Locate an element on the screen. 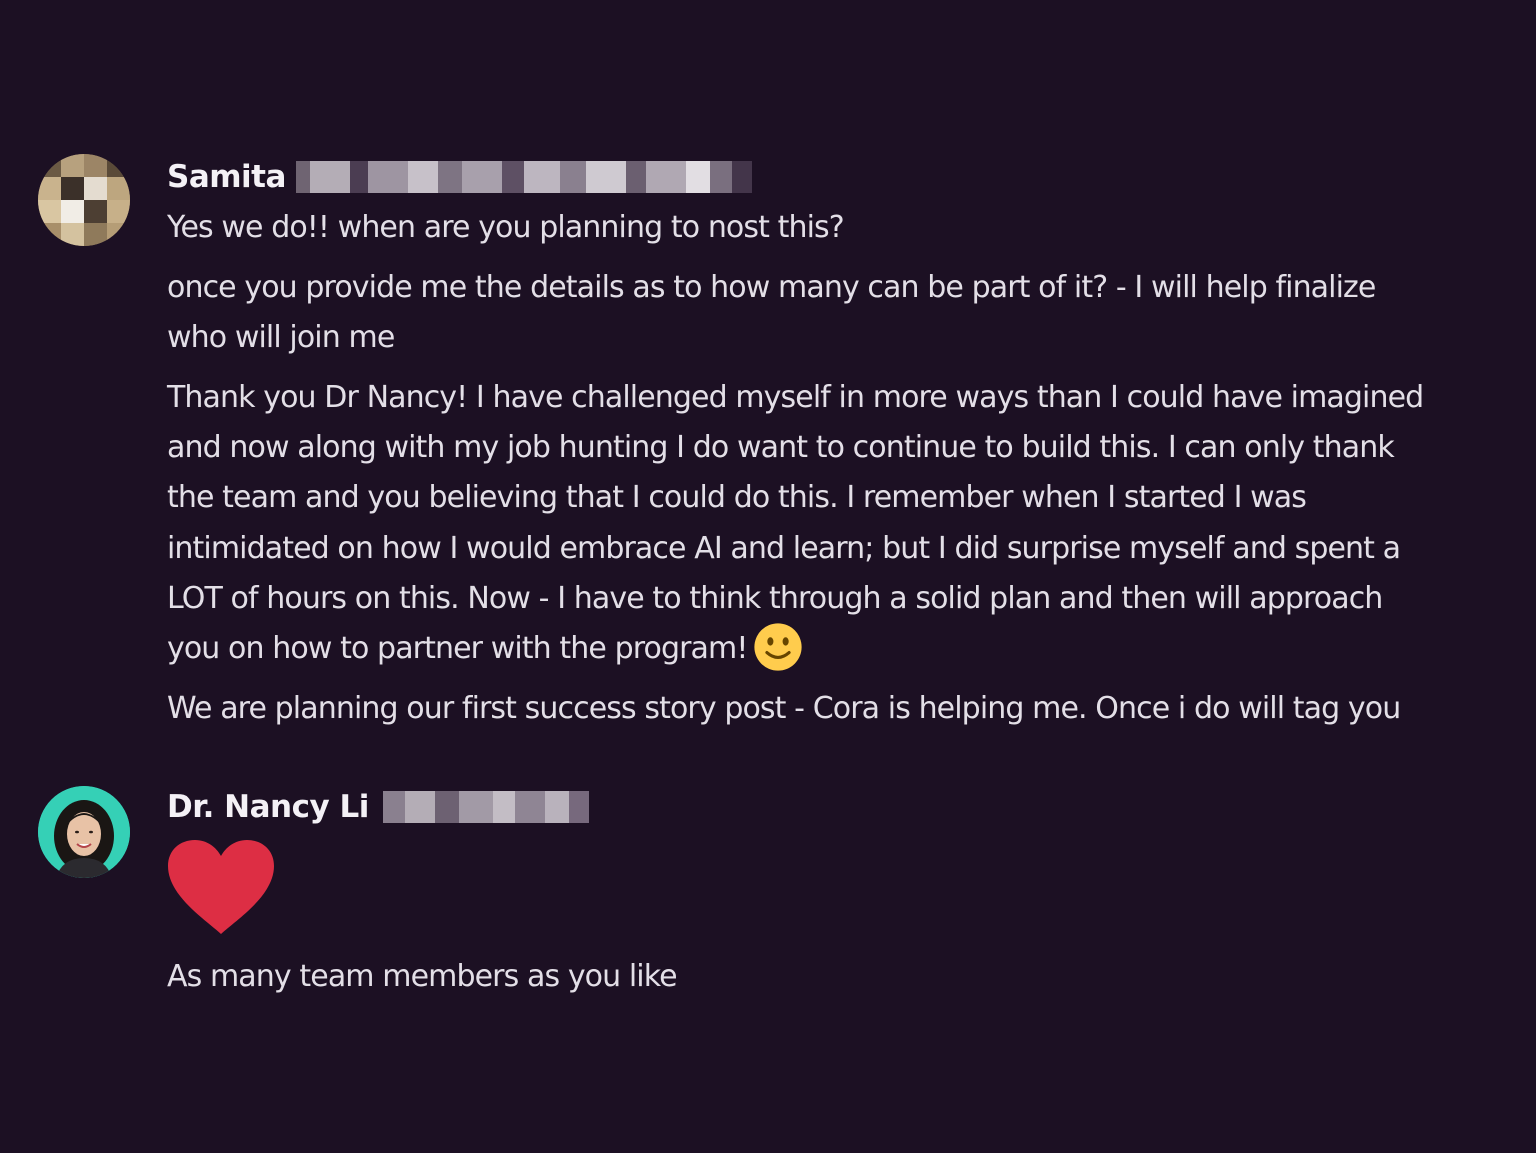 This screenshot has height=1153, width=1536. message-line: who will join me is located at coordinates (281, 338).